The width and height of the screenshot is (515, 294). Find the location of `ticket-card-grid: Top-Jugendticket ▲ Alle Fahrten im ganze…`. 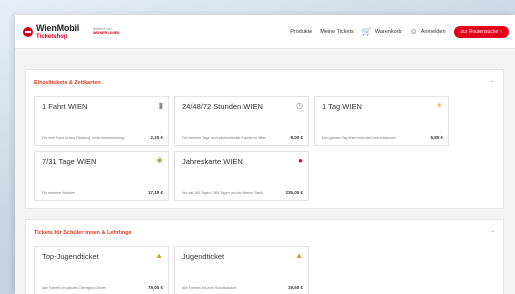

ticket-card-grid: Top-Jugendticket ▲ Alle Fahrten im ganze… is located at coordinates (264, 270).